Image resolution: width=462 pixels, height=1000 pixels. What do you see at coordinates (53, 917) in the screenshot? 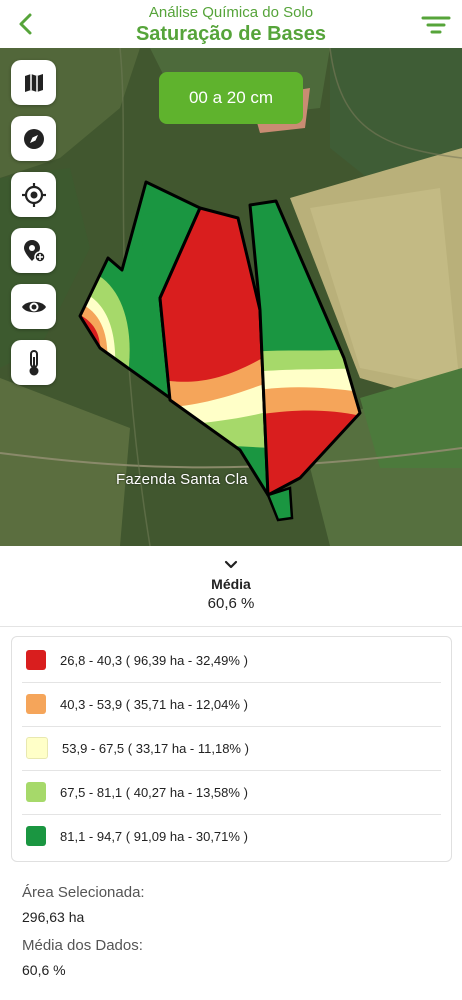
I see `selected-area-value: 296,63 ha` at bounding box center [53, 917].